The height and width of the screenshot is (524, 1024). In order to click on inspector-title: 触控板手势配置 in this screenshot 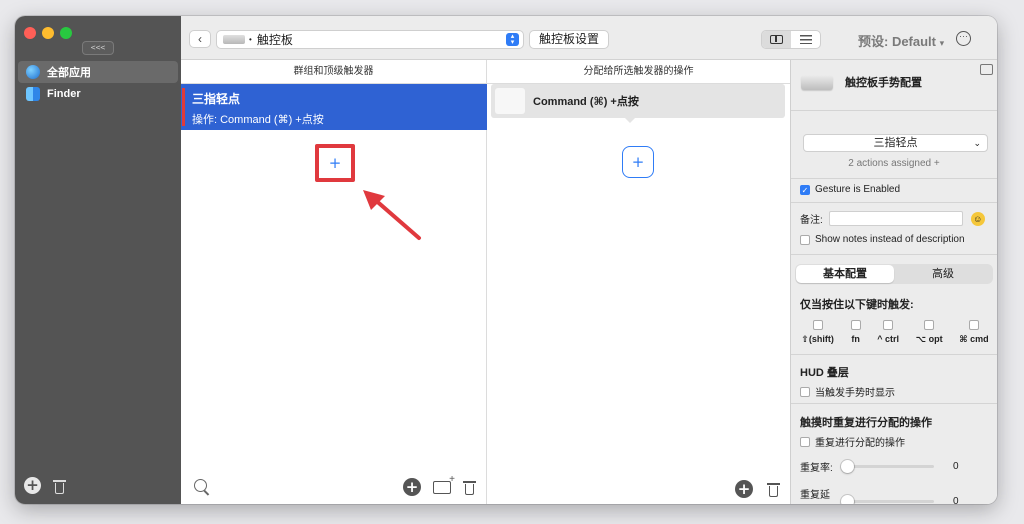, I will do `click(883, 83)`.